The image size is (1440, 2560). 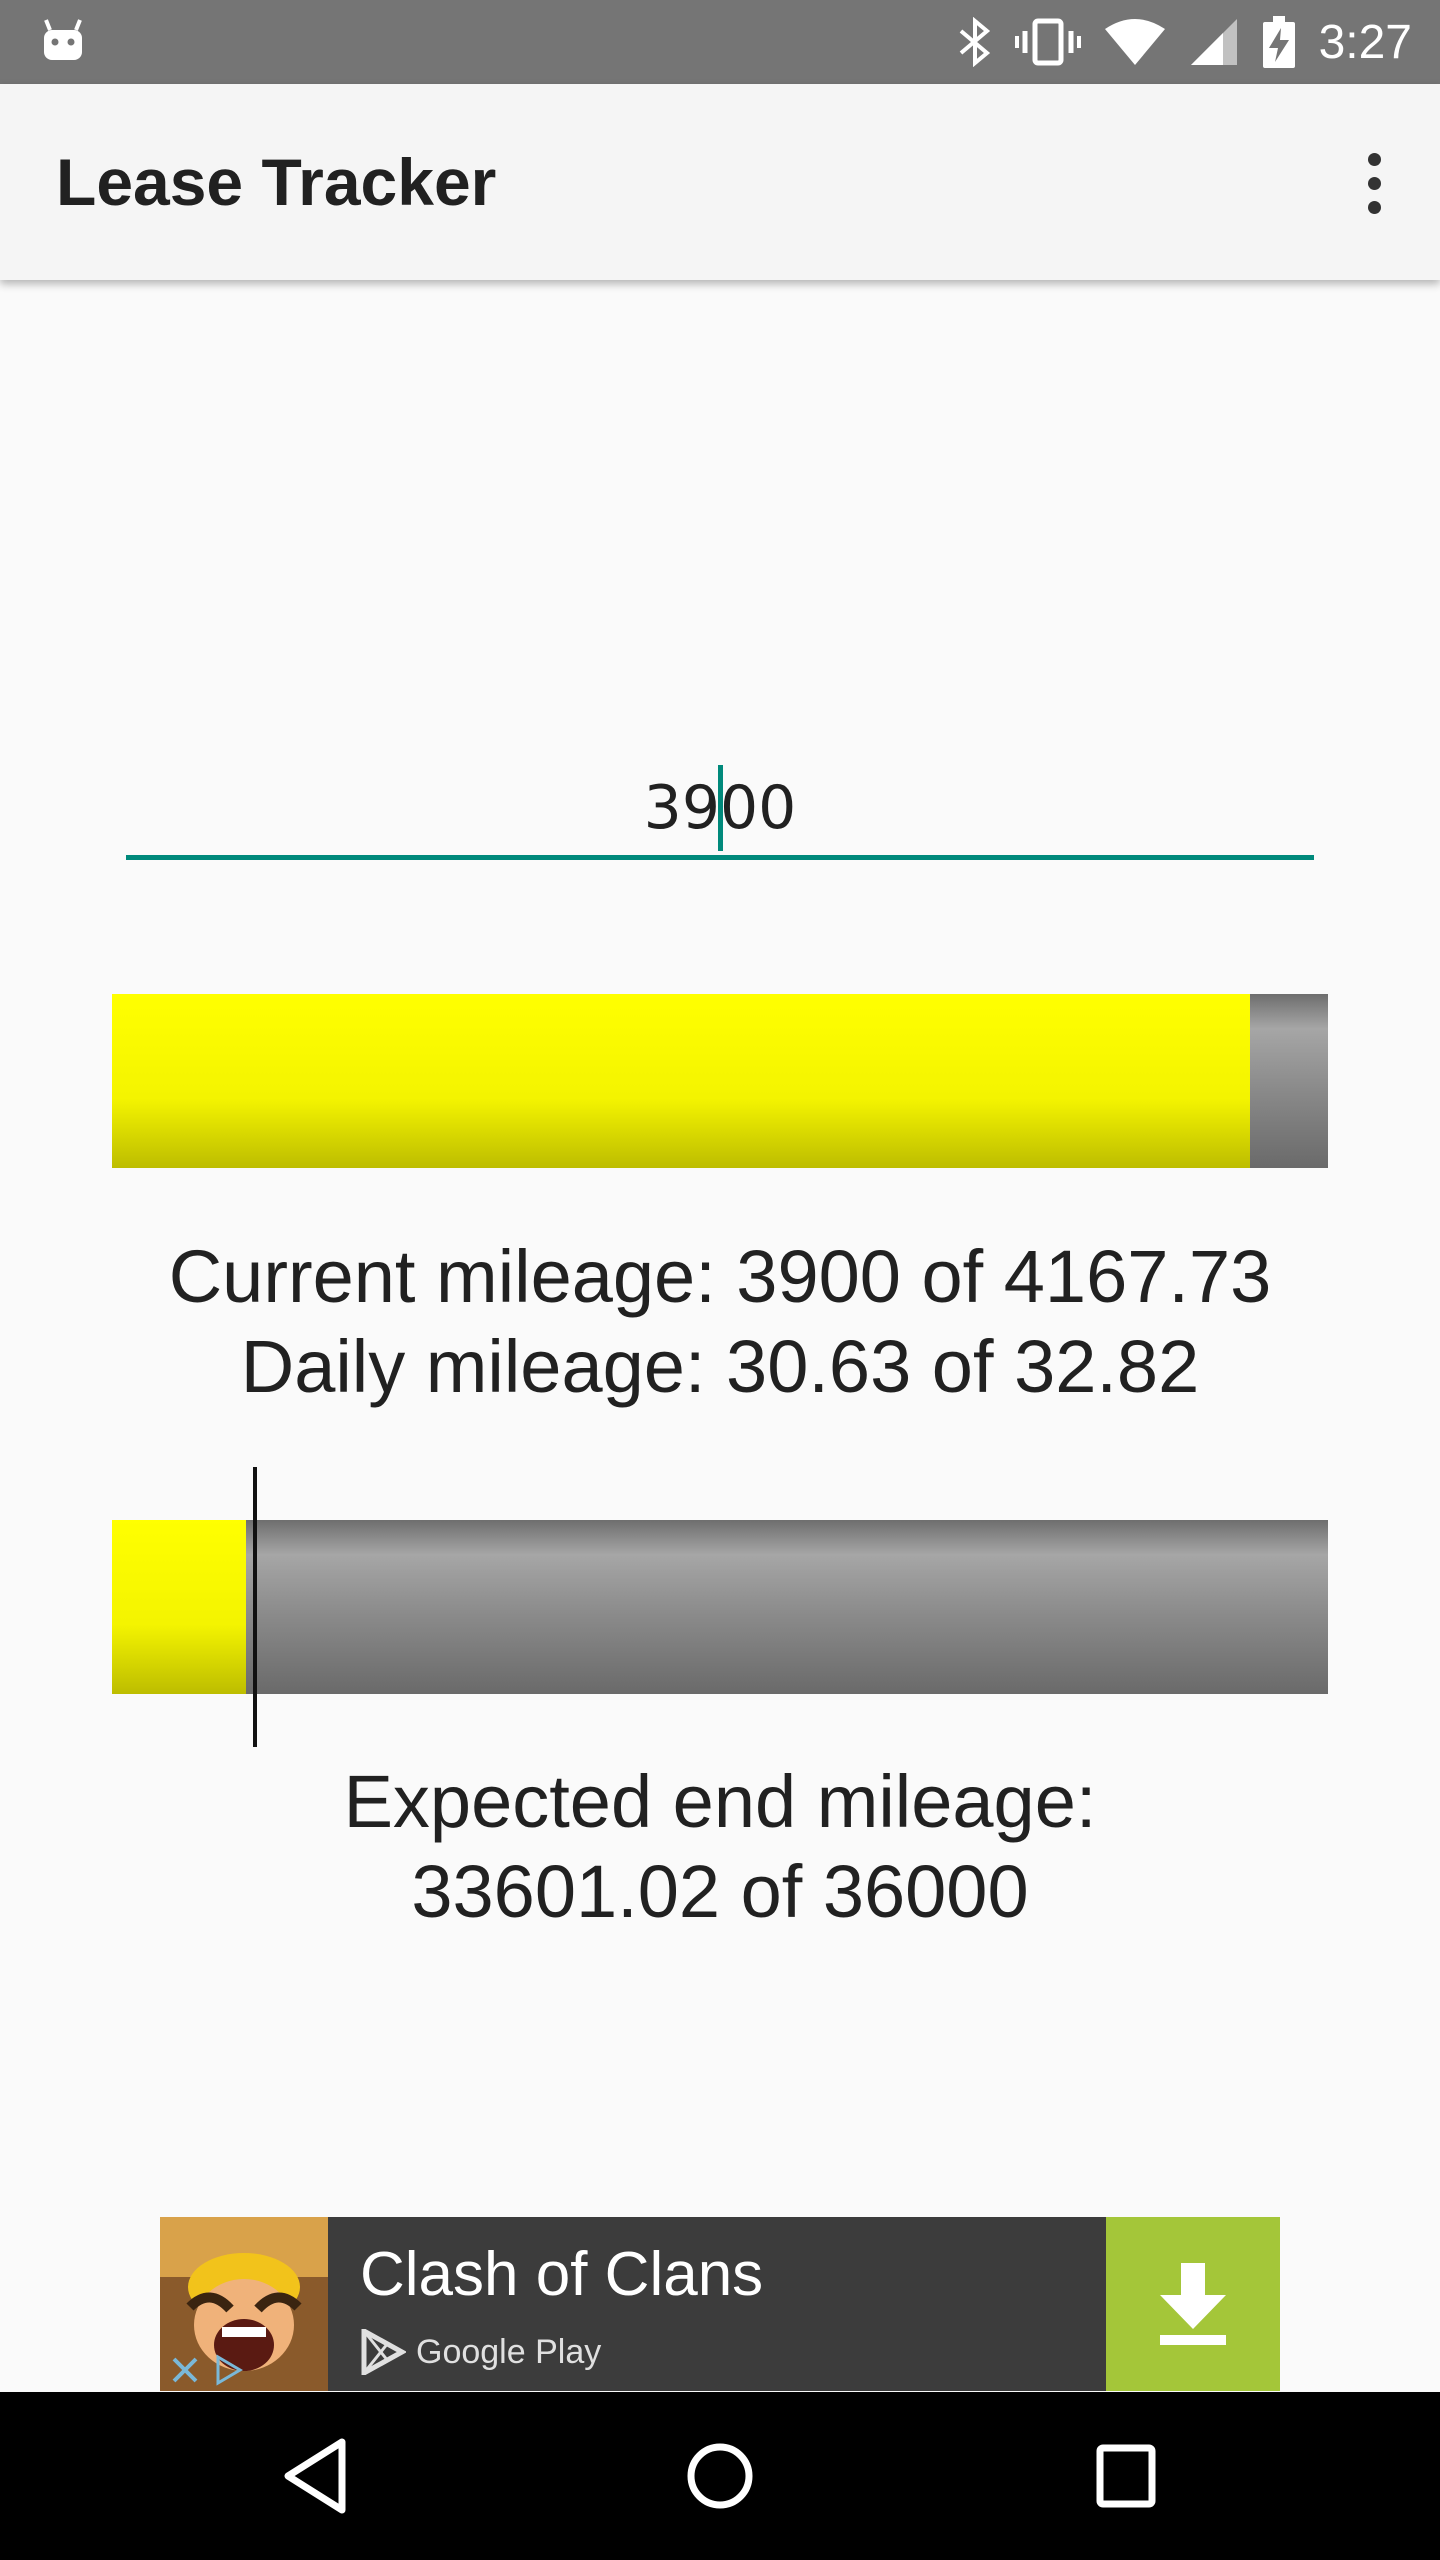 What do you see at coordinates (720, 42) in the screenshot?
I see `status-bar: 3:27` at bounding box center [720, 42].